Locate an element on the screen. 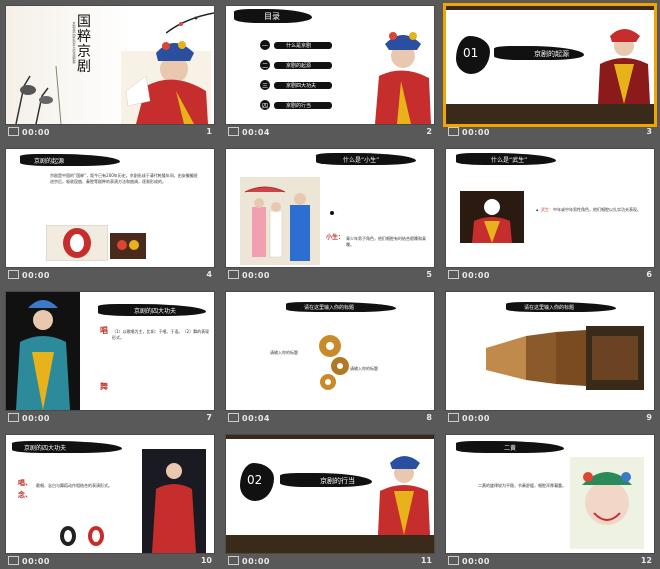 The width and height of the screenshot is (660, 569). slide-1-meta: 00:00 1 is located at coordinates (110, 132).